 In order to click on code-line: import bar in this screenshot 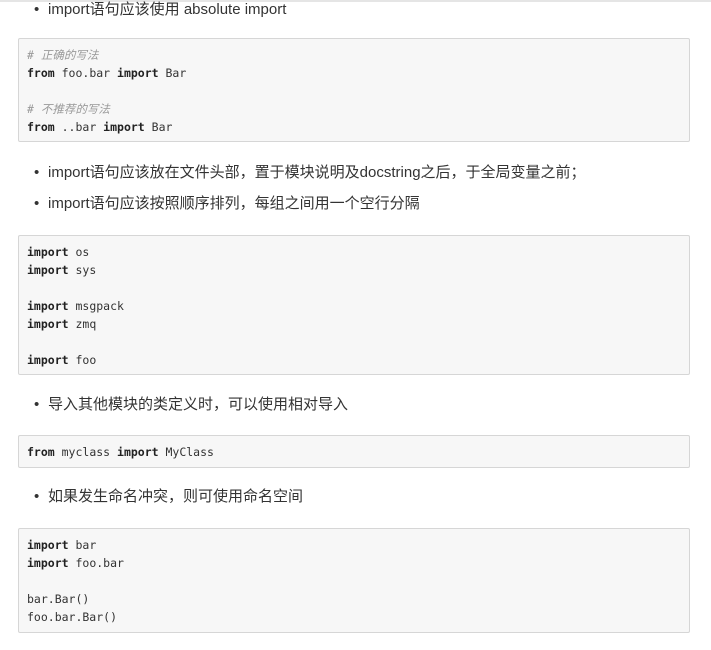, I will do `click(354, 545)`.